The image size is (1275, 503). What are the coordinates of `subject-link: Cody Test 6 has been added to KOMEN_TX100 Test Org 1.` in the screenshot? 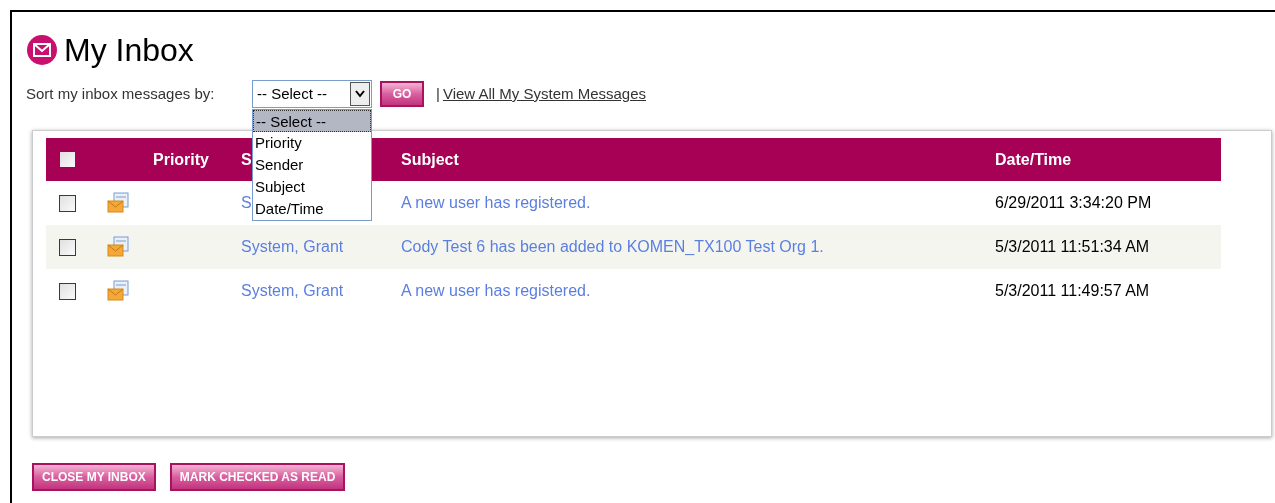 It's located at (612, 246).